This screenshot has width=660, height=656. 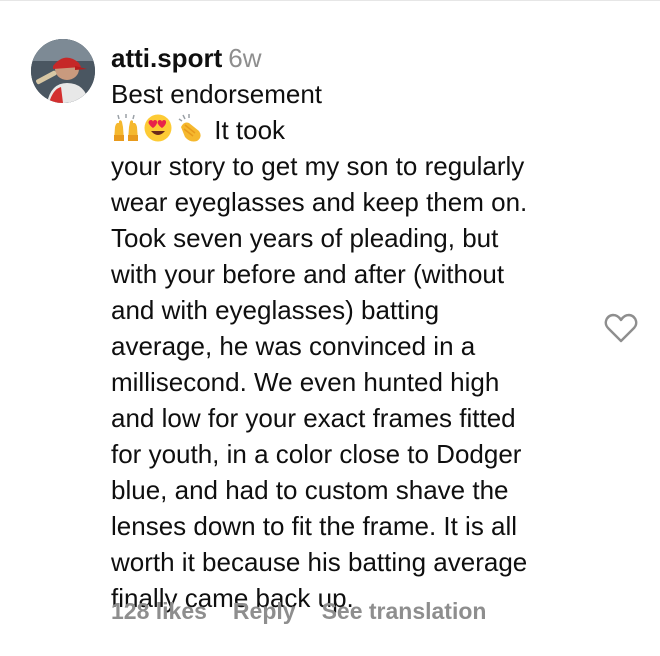 What do you see at coordinates (621, 328) in the screenshot?
I see `heart-outline-icon` at bounding box center [621, 328].